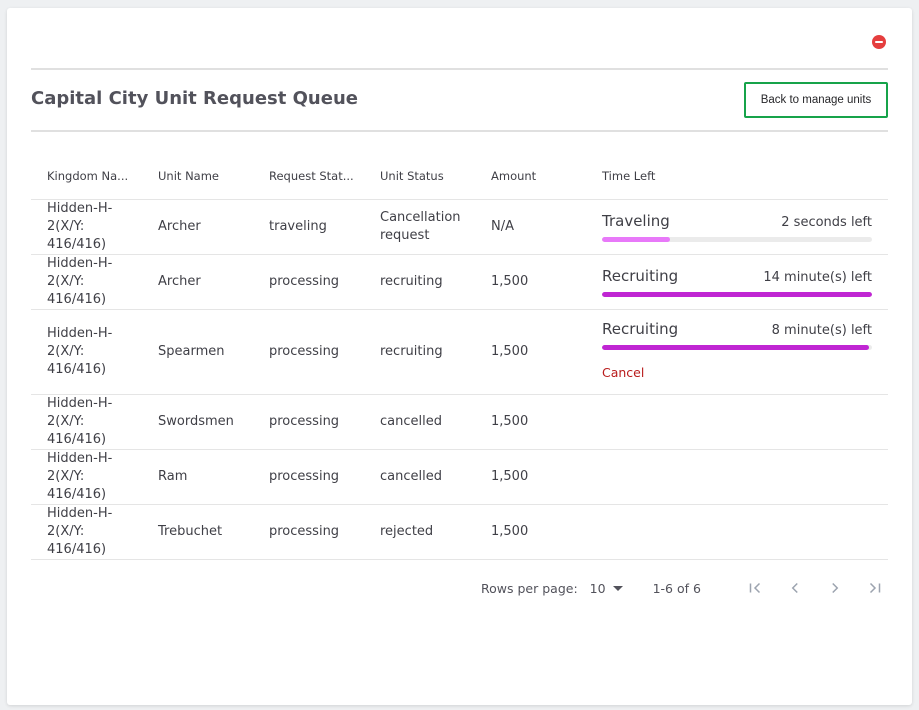 This screenshot has width=919, height=710. Describe the element at coordinates (194, 98) in the screenshot. I see `page-title: Capital City Unit Request Queue` at that location.